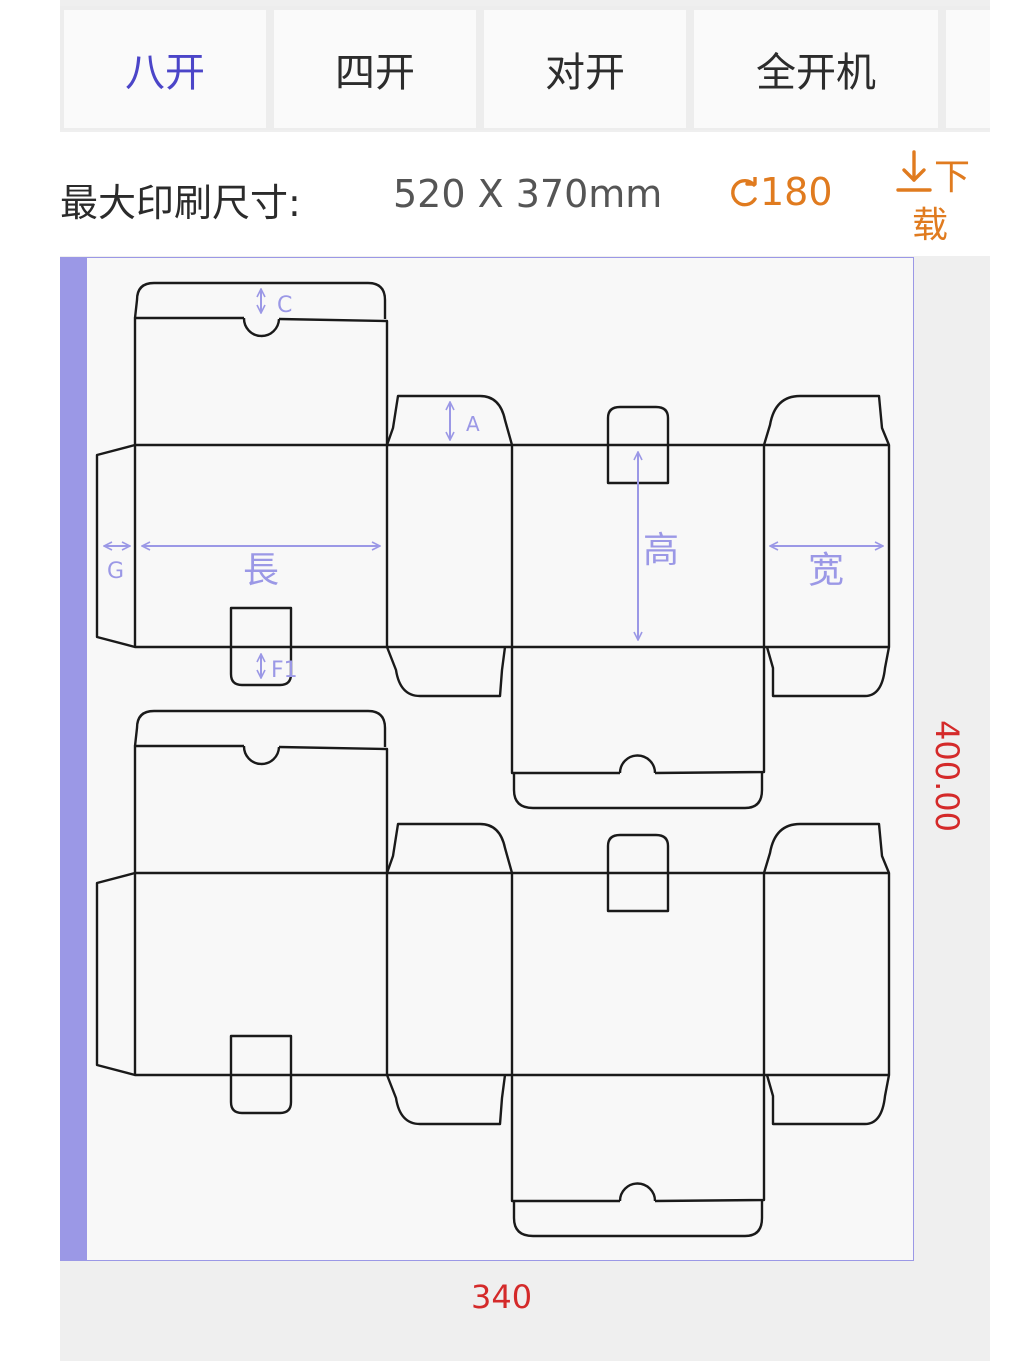 Image resolution: width=1022 pixels, height=1361 pixels. Describe the element at coordinates (661, 550) in the screenshot. I see `height-label: 高` at that location.